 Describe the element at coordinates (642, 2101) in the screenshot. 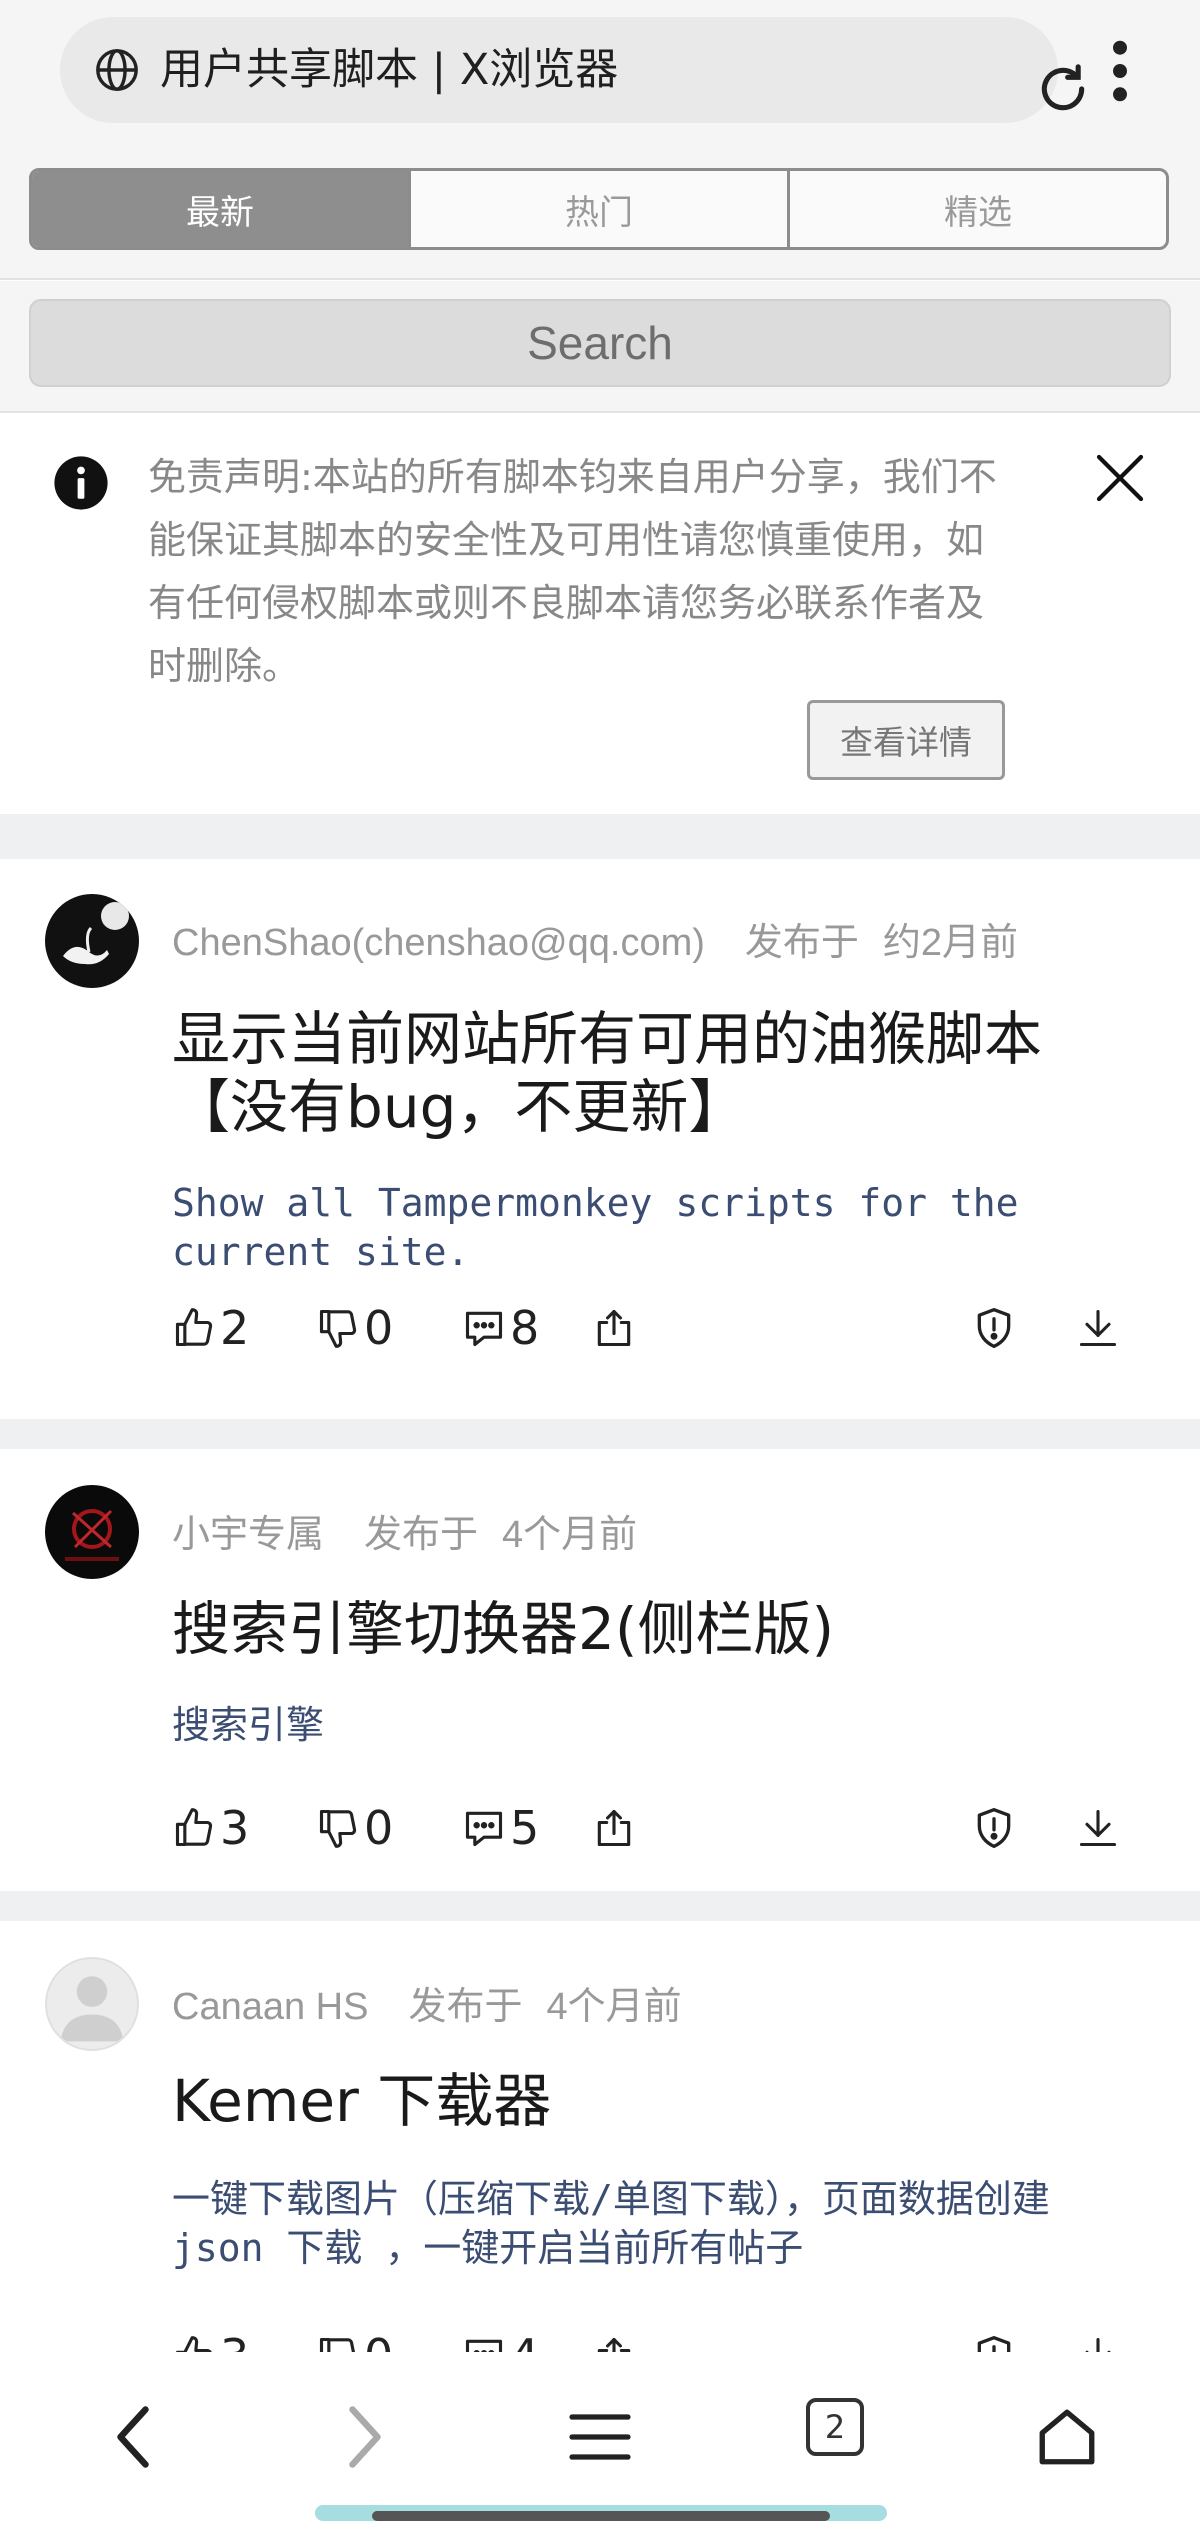

I see `post-title: Kemer 下载器` at that location.